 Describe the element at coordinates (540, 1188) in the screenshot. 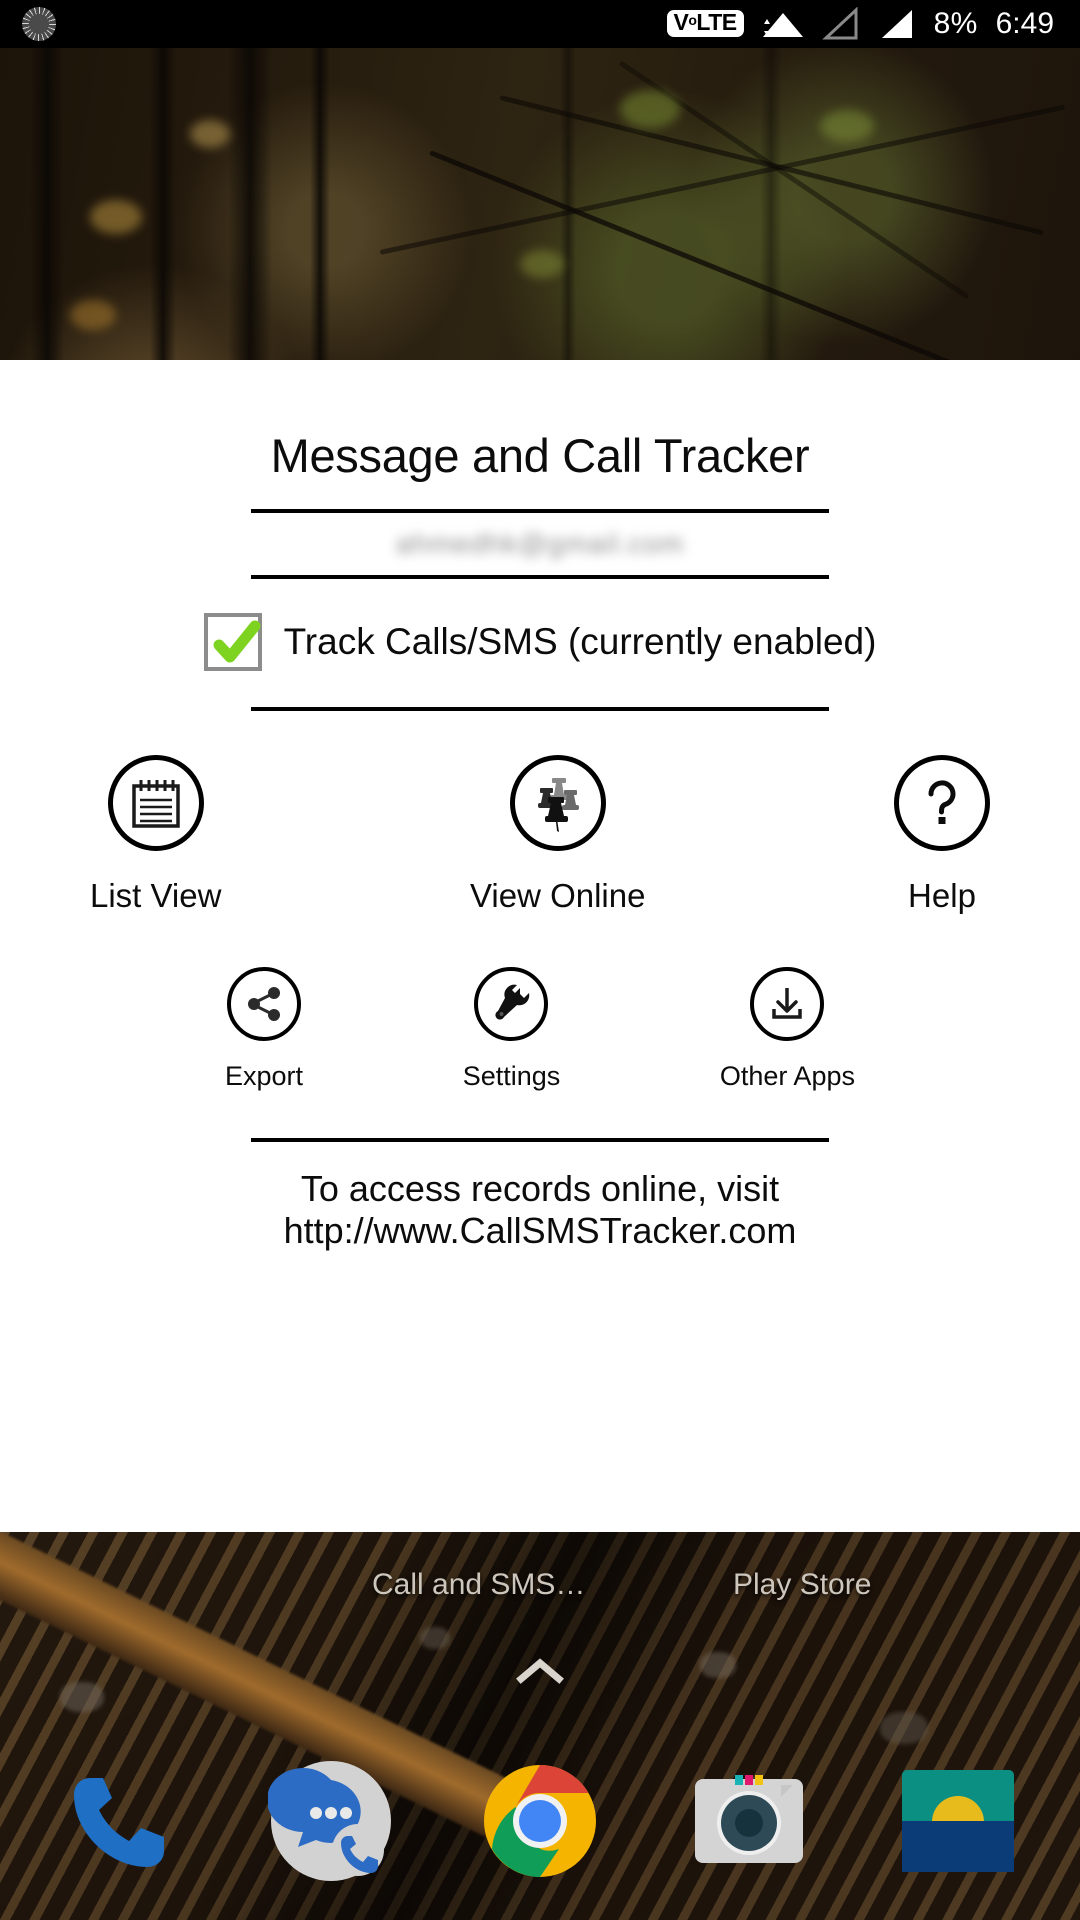

I see `footer-line-1: To access records online, visit` at that location.